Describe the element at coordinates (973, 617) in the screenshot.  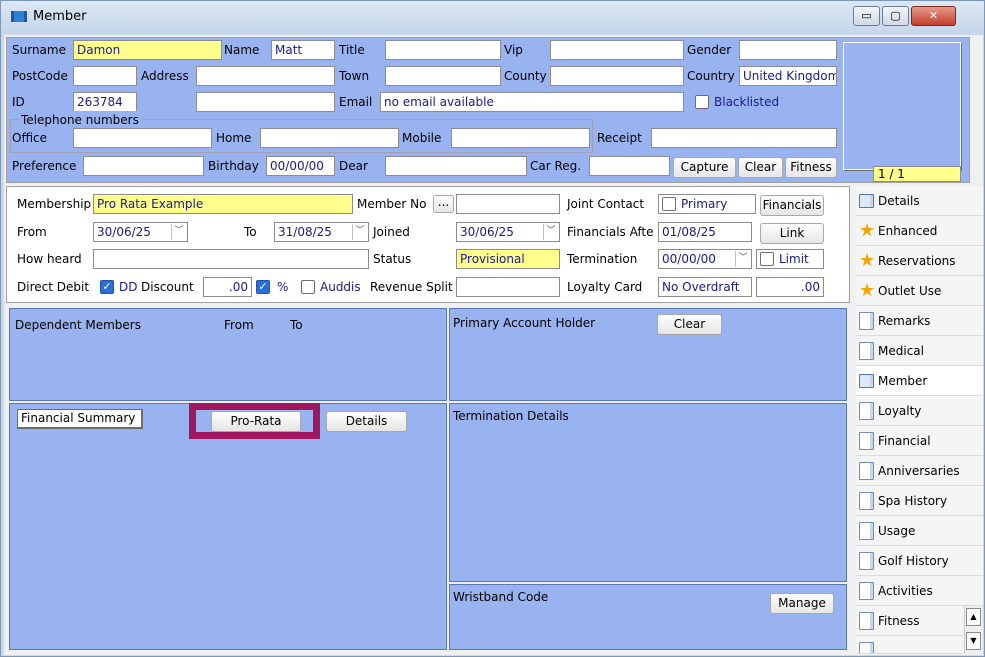
I see `scroll-up-arrow-icon: ▲` at that location.